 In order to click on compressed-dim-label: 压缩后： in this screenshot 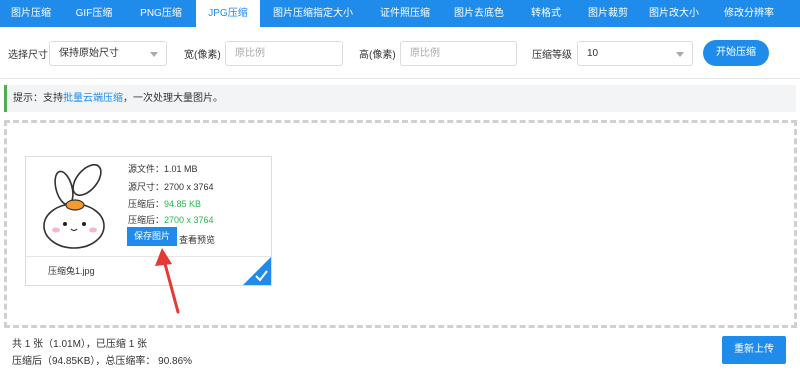, I will do `click(146, 220)`.